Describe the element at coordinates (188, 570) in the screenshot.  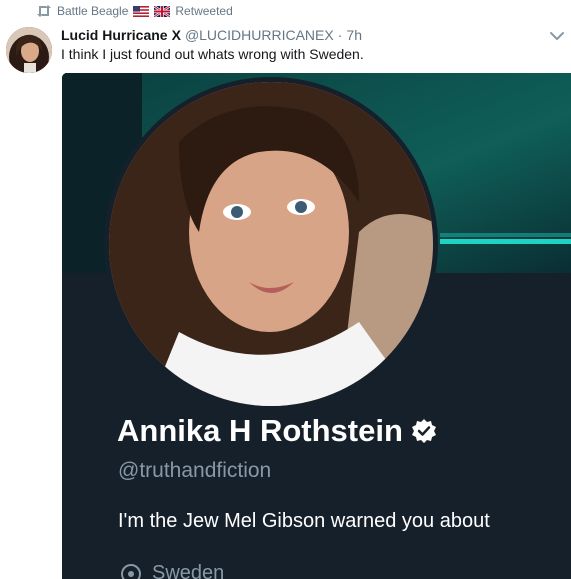
I see `profile-location-text: Sweden` at that location.